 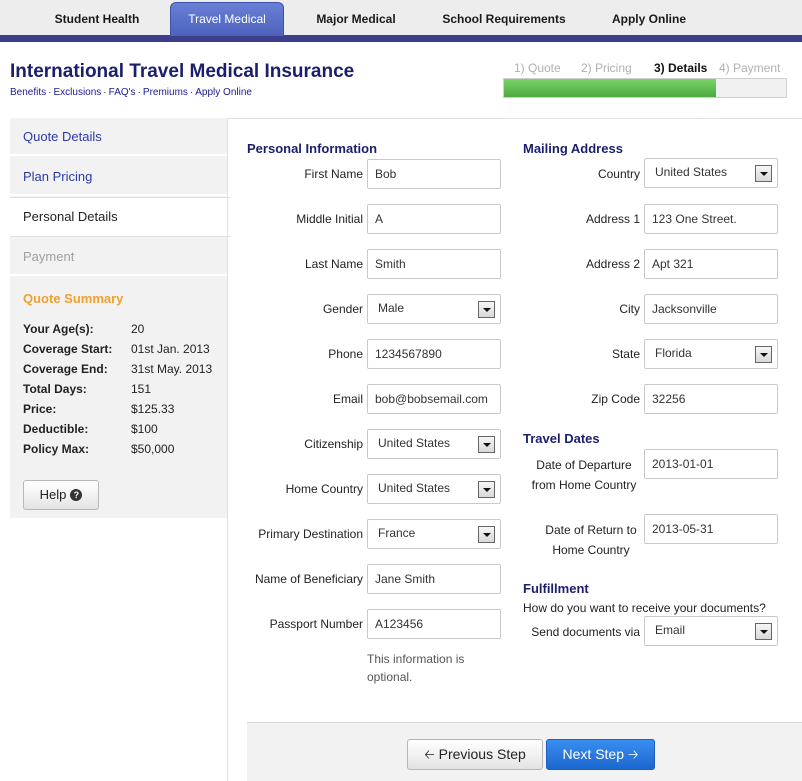 I want to click on citizenship-select: United States, so click(x=434, y=444).